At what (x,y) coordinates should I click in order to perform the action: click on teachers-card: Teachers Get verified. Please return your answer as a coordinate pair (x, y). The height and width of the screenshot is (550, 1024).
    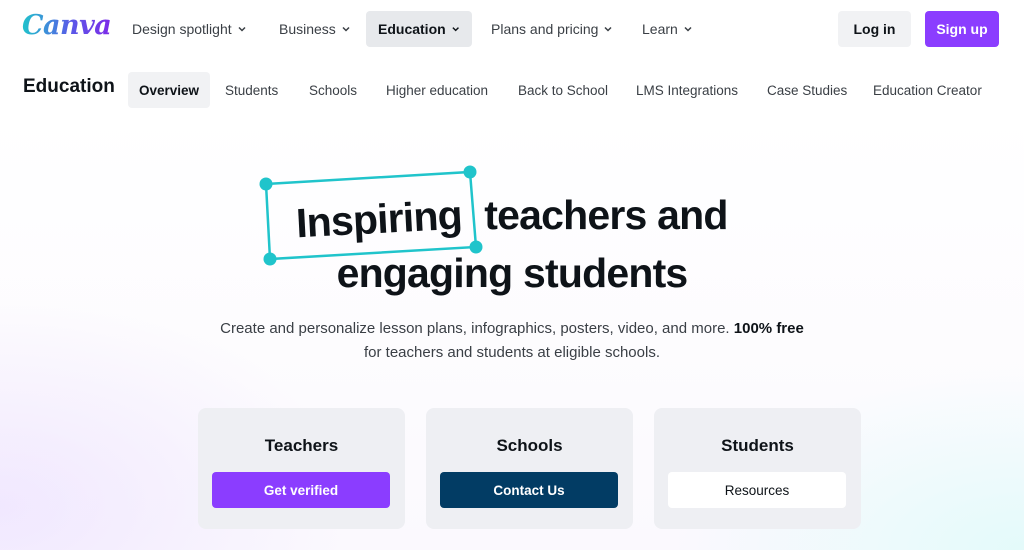
    Looking at the image, I should click on (301, 468).